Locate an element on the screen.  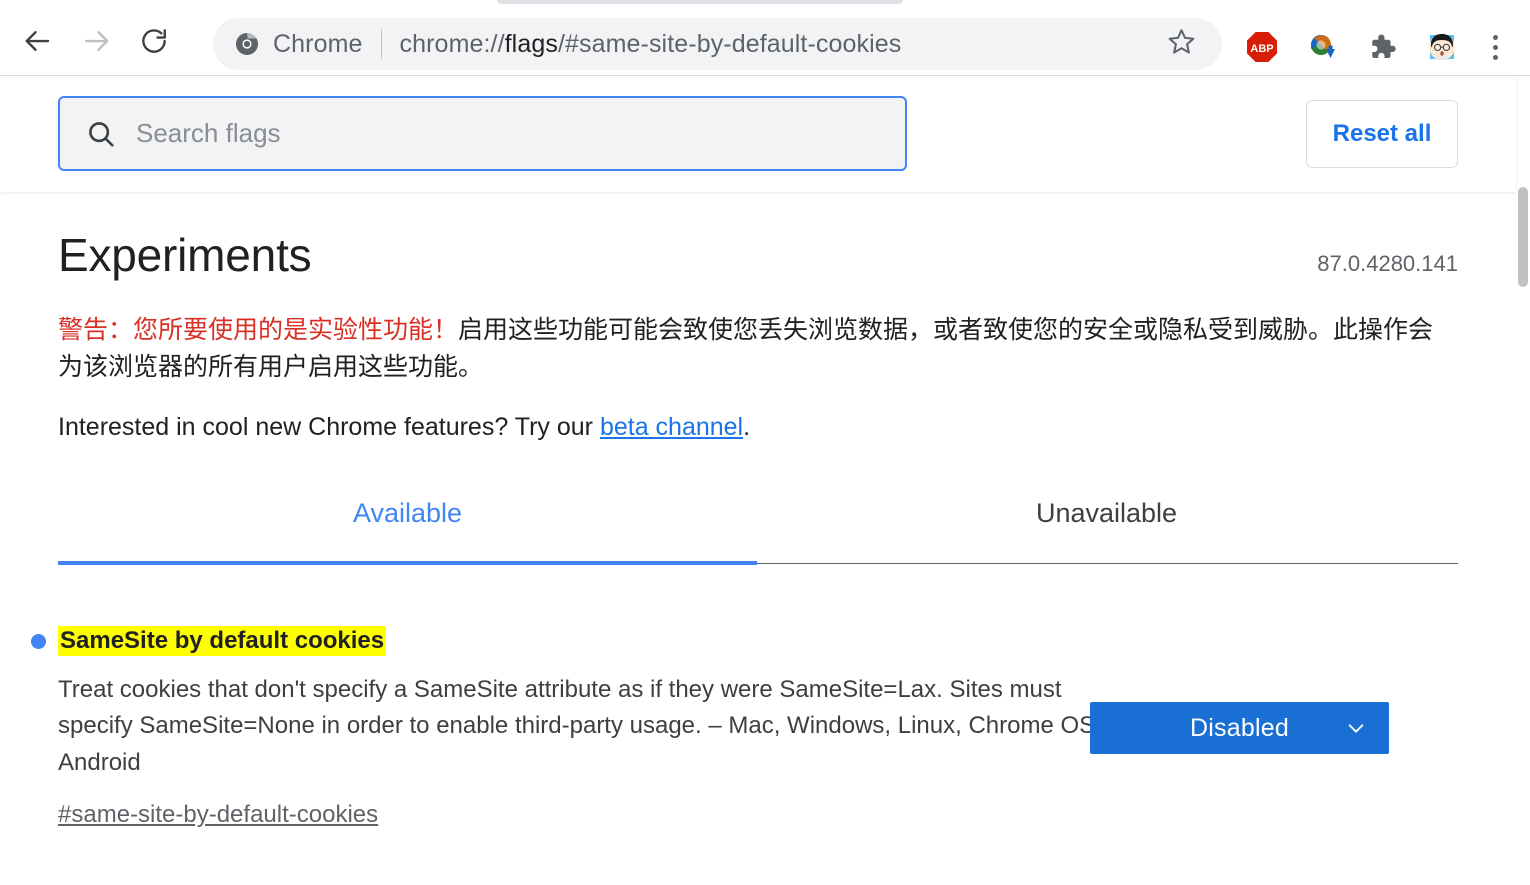
toolbar-action-icons: ABP is located at coordinates (1381, 47).